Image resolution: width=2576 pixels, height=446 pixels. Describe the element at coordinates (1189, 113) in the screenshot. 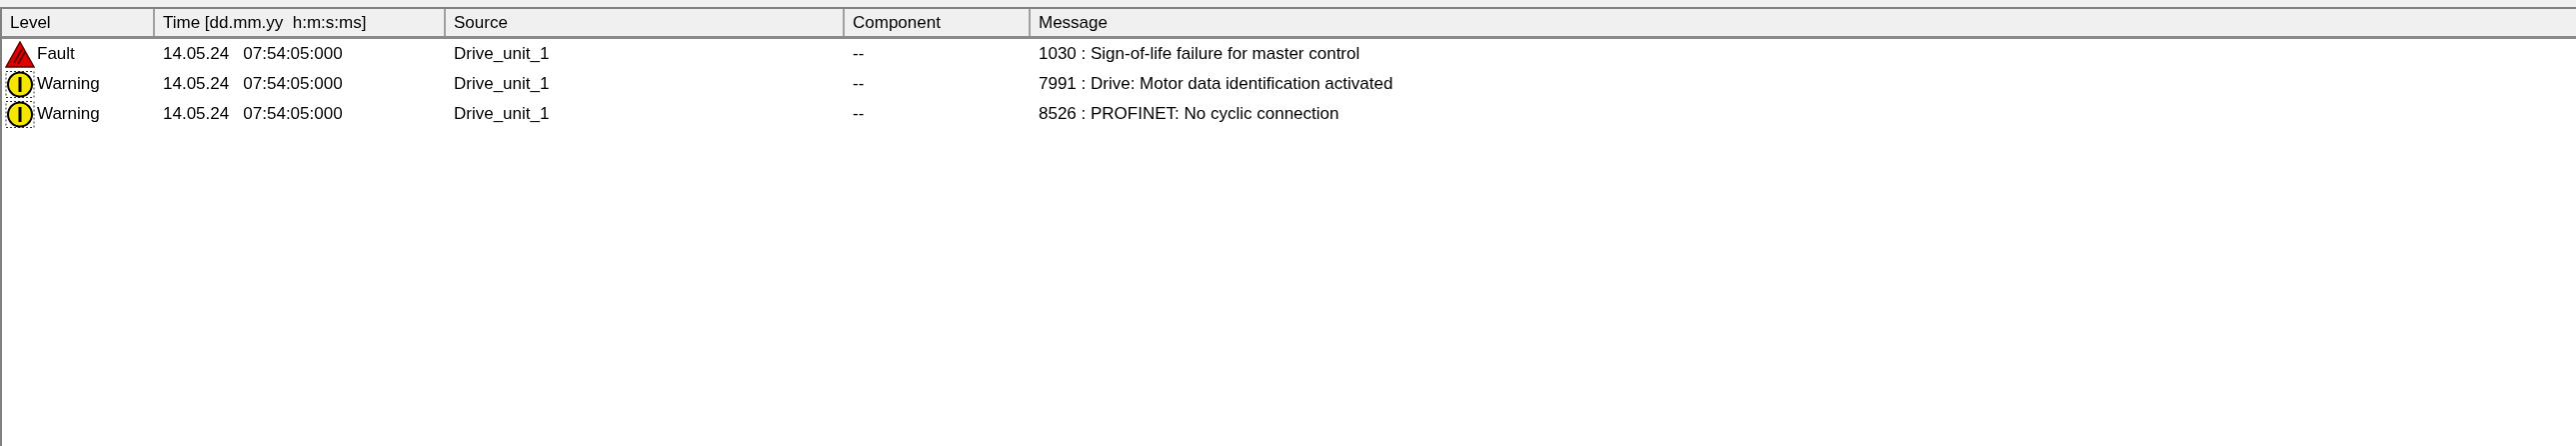

I see `message-cell: 8526 : PROFINET: No cyclic connection` at that location.